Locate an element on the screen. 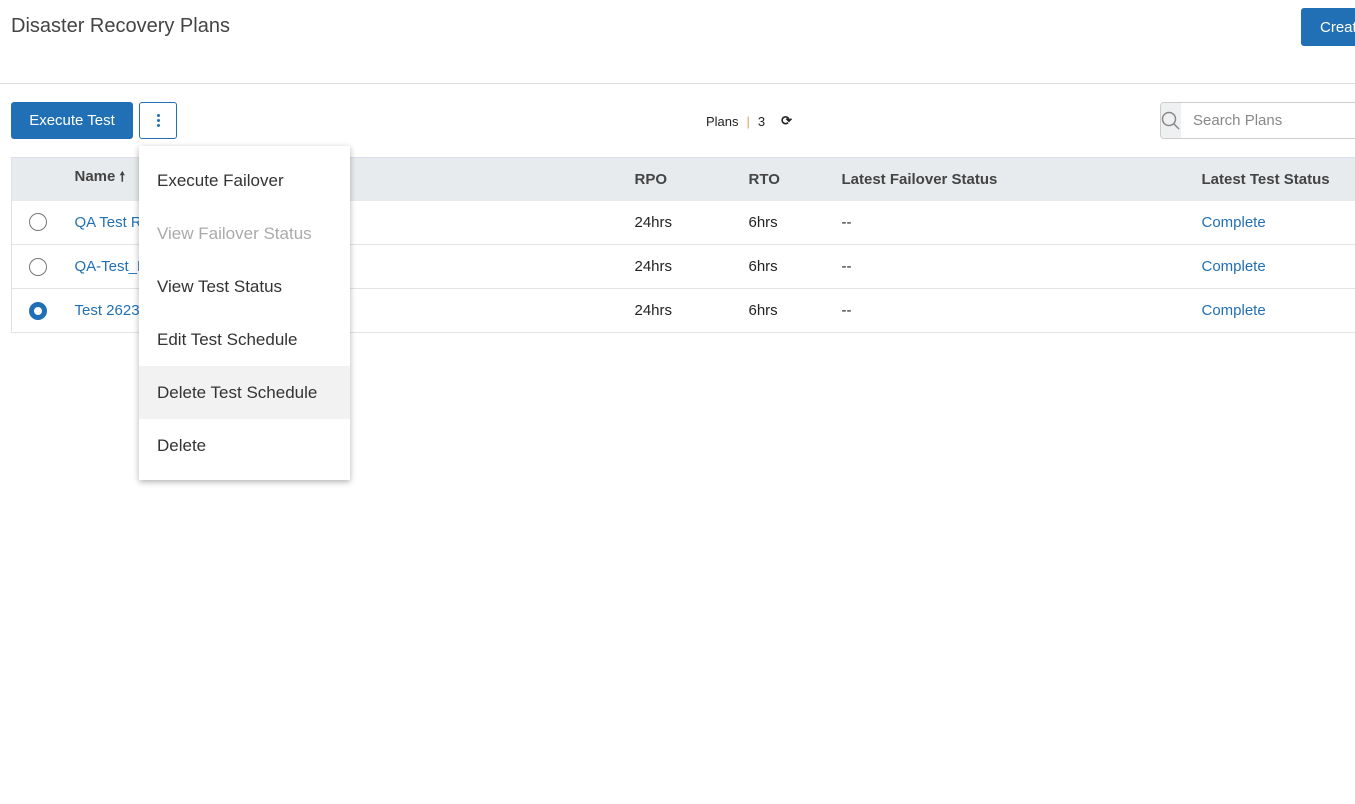 The height and width of the screenshot is (804, 1355). menu-item-view-test-status: View Test Status is located at coordinates (244, 286).